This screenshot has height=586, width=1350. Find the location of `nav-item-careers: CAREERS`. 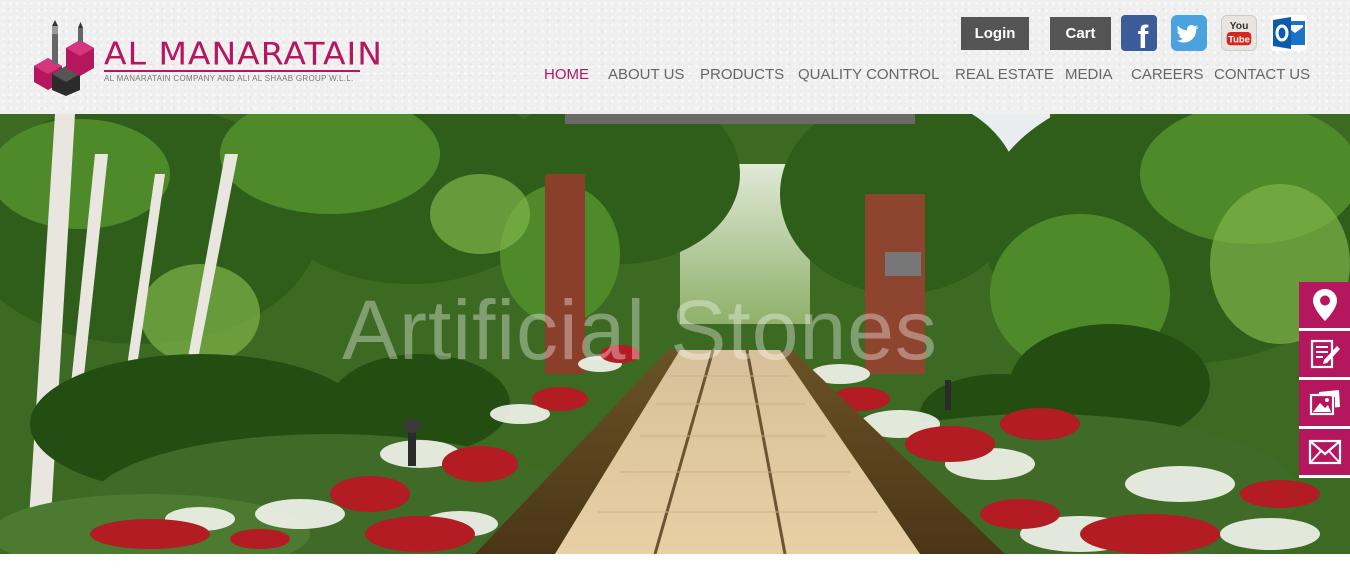

nav-item-careers: CAREERS is located at coordinates (1167, 74).